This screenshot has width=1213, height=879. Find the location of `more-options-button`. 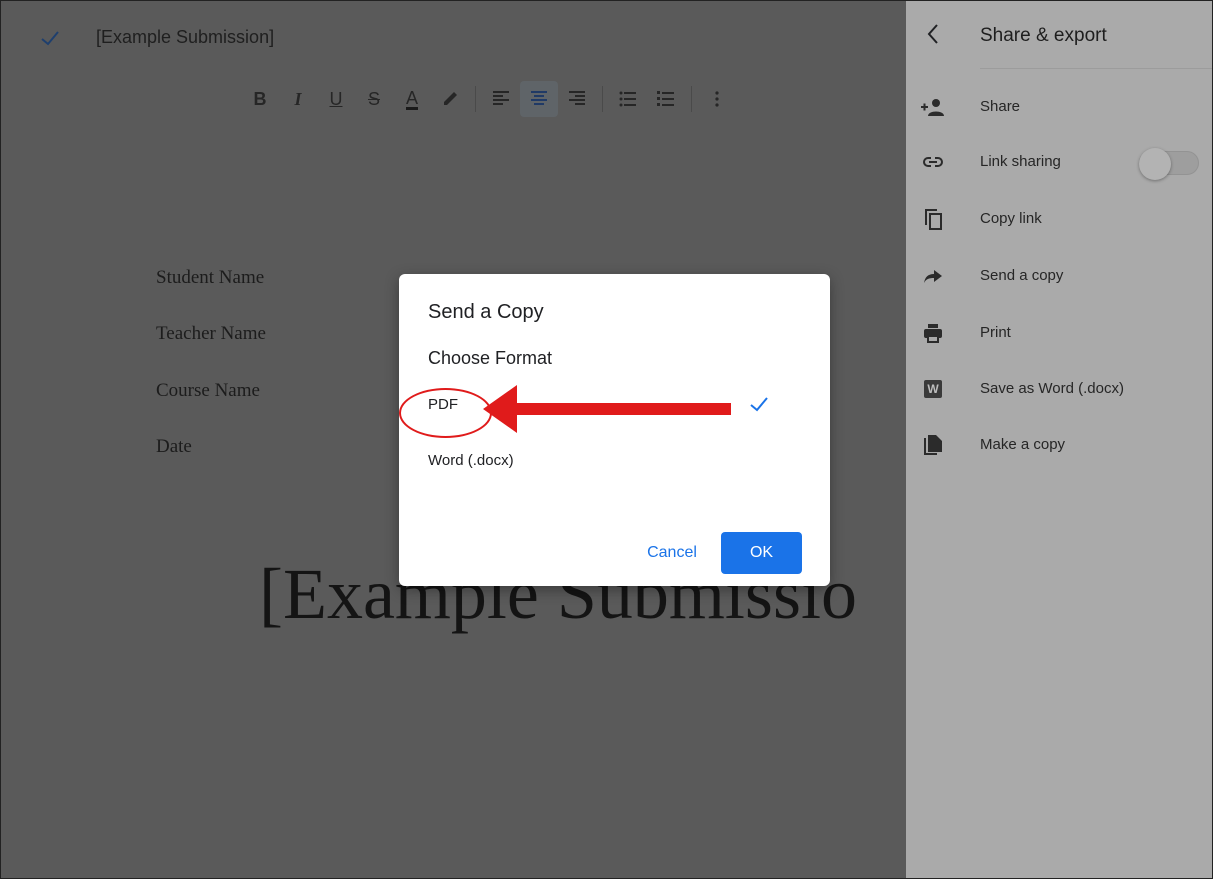

more-options-button is located at coordinates (717, 99).